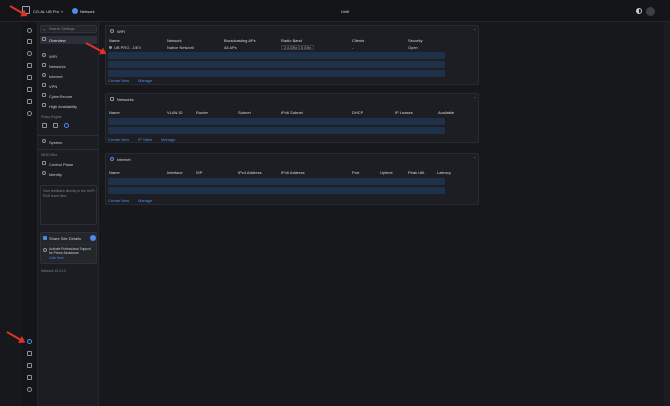 The image size is (670, 406). Describe the element at coordinates (29, 89) in the screenshot. I see `protect-icon` at that location.